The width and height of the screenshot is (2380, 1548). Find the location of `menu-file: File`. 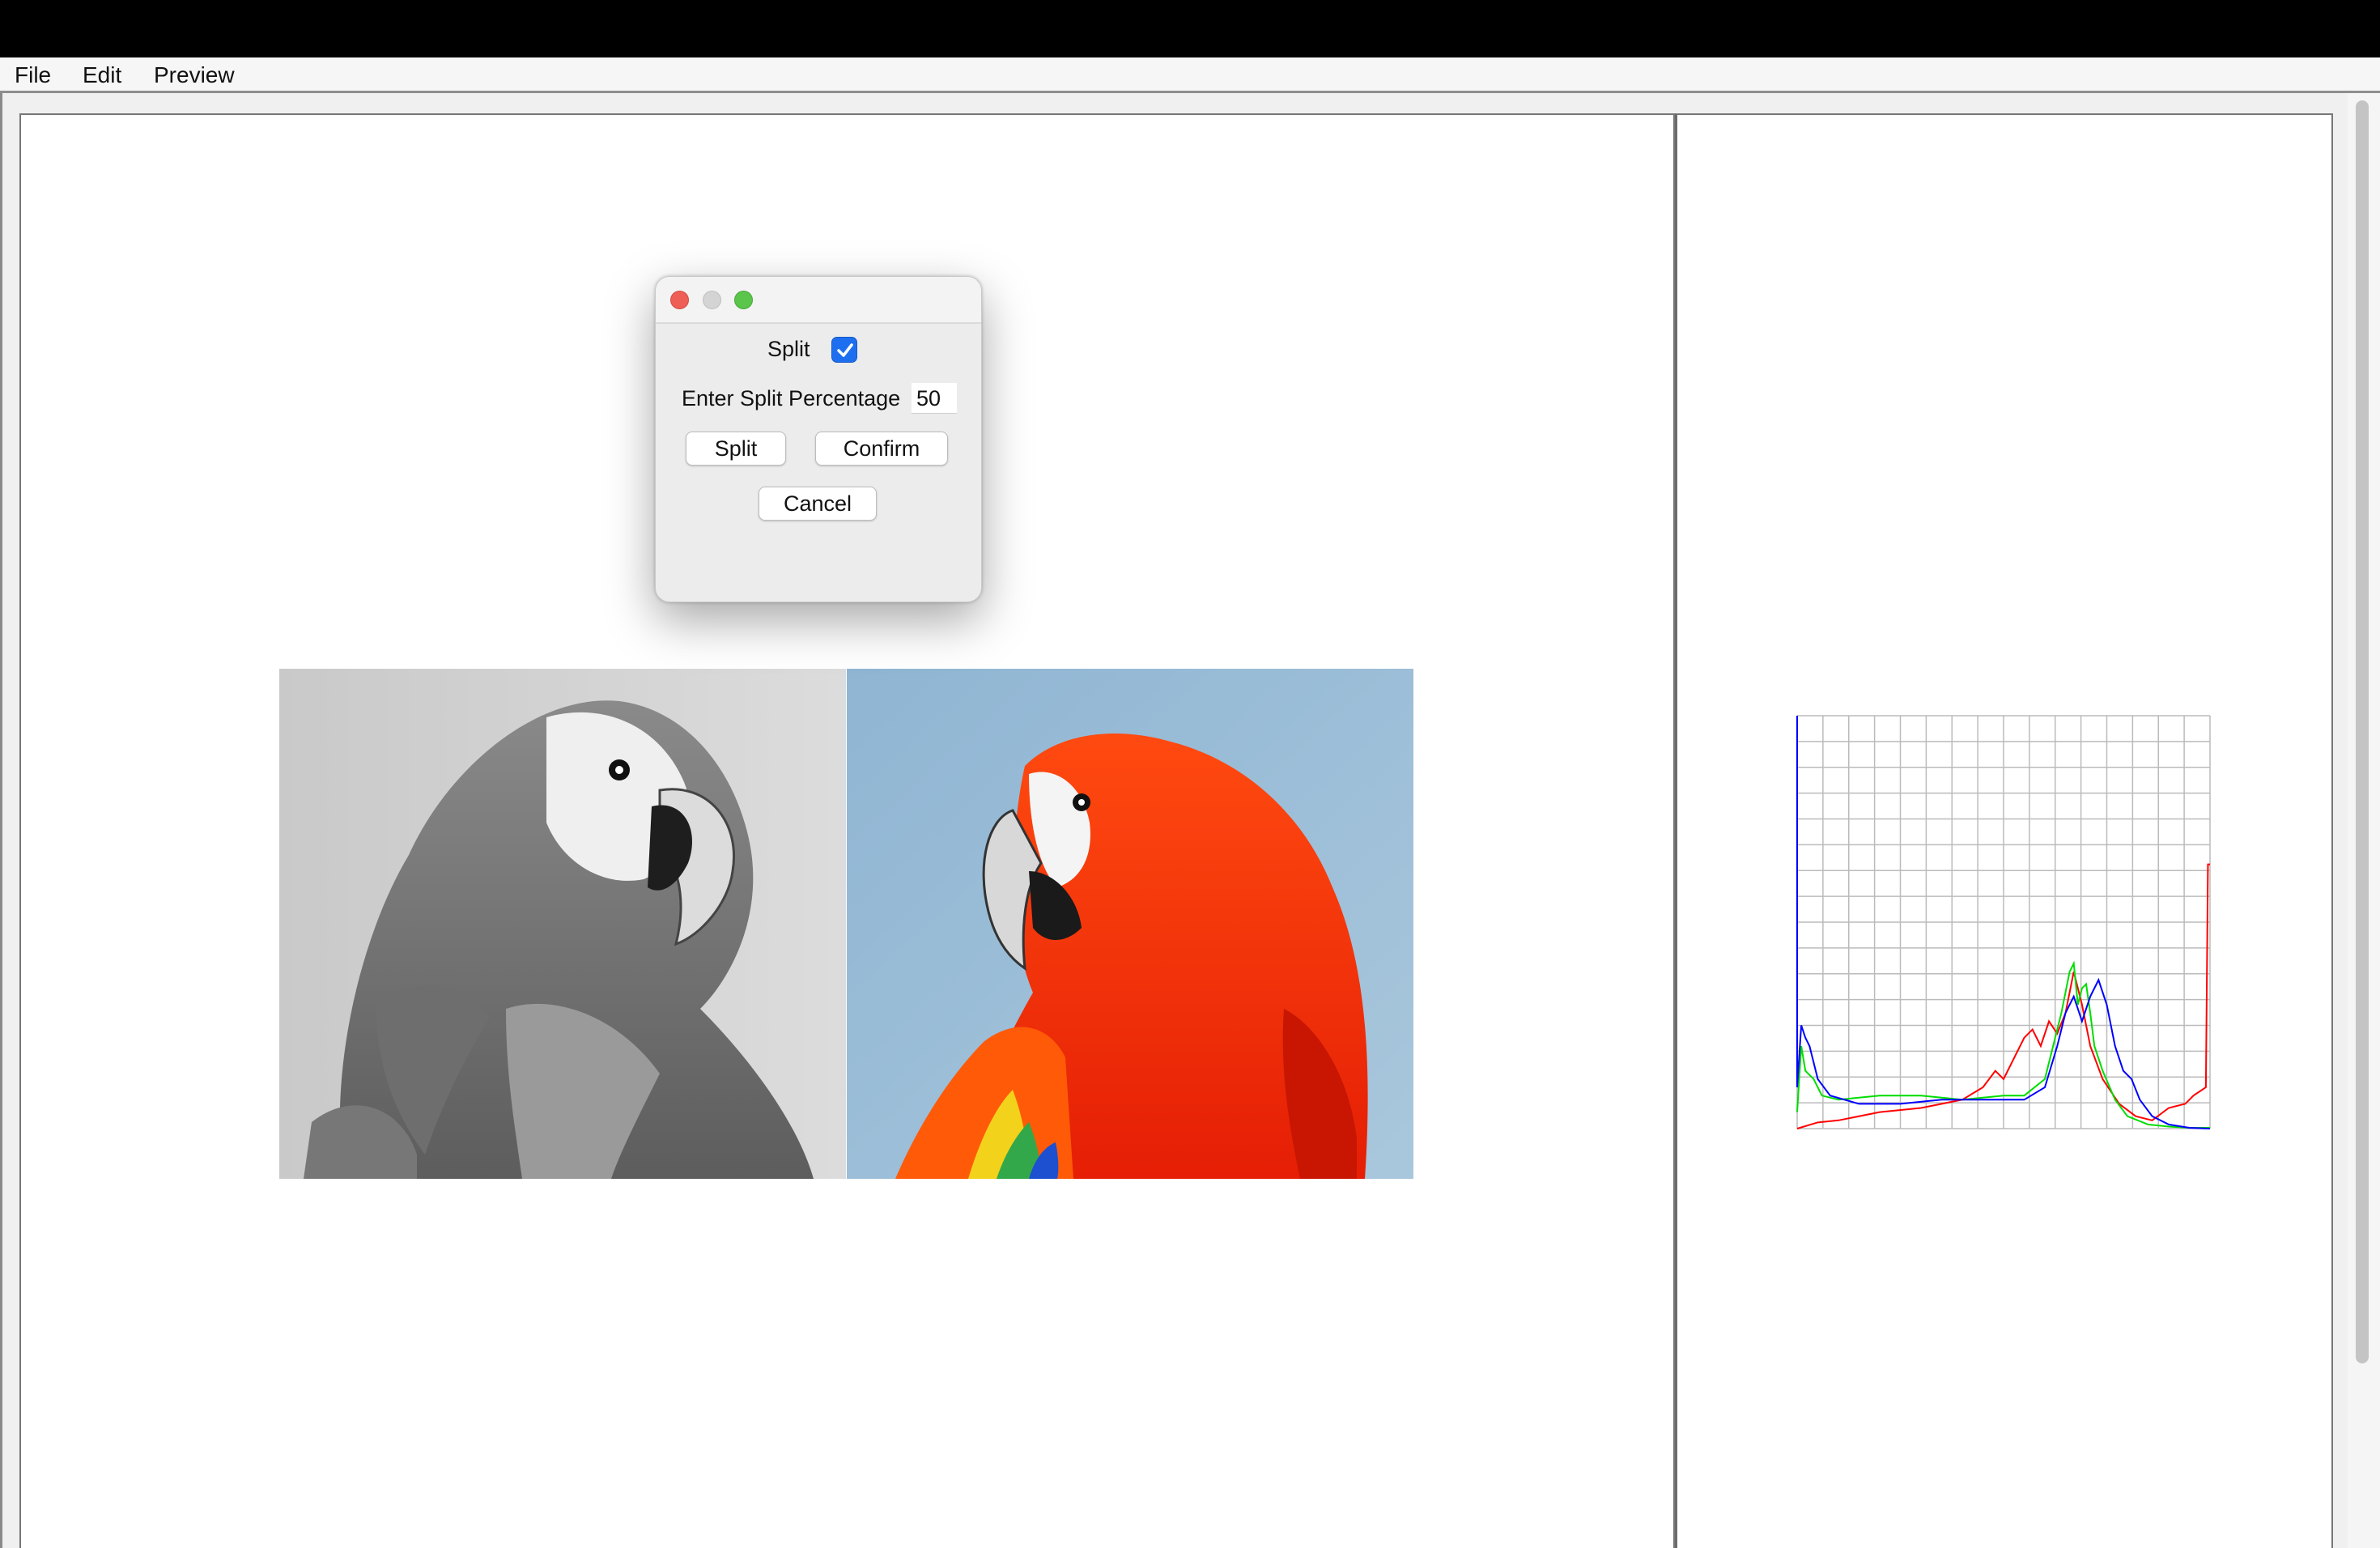

menu-file: File is located at coordinates (33, 75).